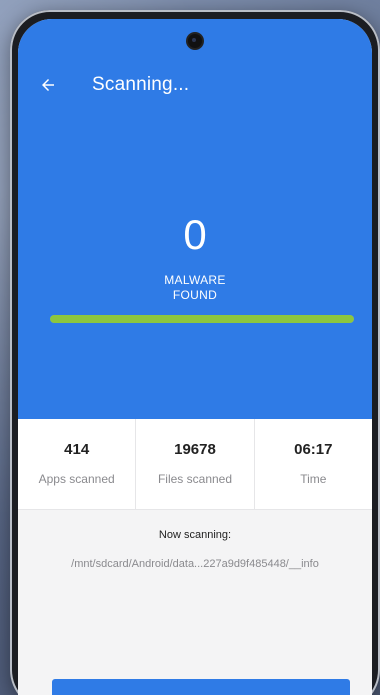 This screenshot has height=695, width=380. I want to click on stat-apps-scanned: 414 Apps scanned, so click(77, 464).